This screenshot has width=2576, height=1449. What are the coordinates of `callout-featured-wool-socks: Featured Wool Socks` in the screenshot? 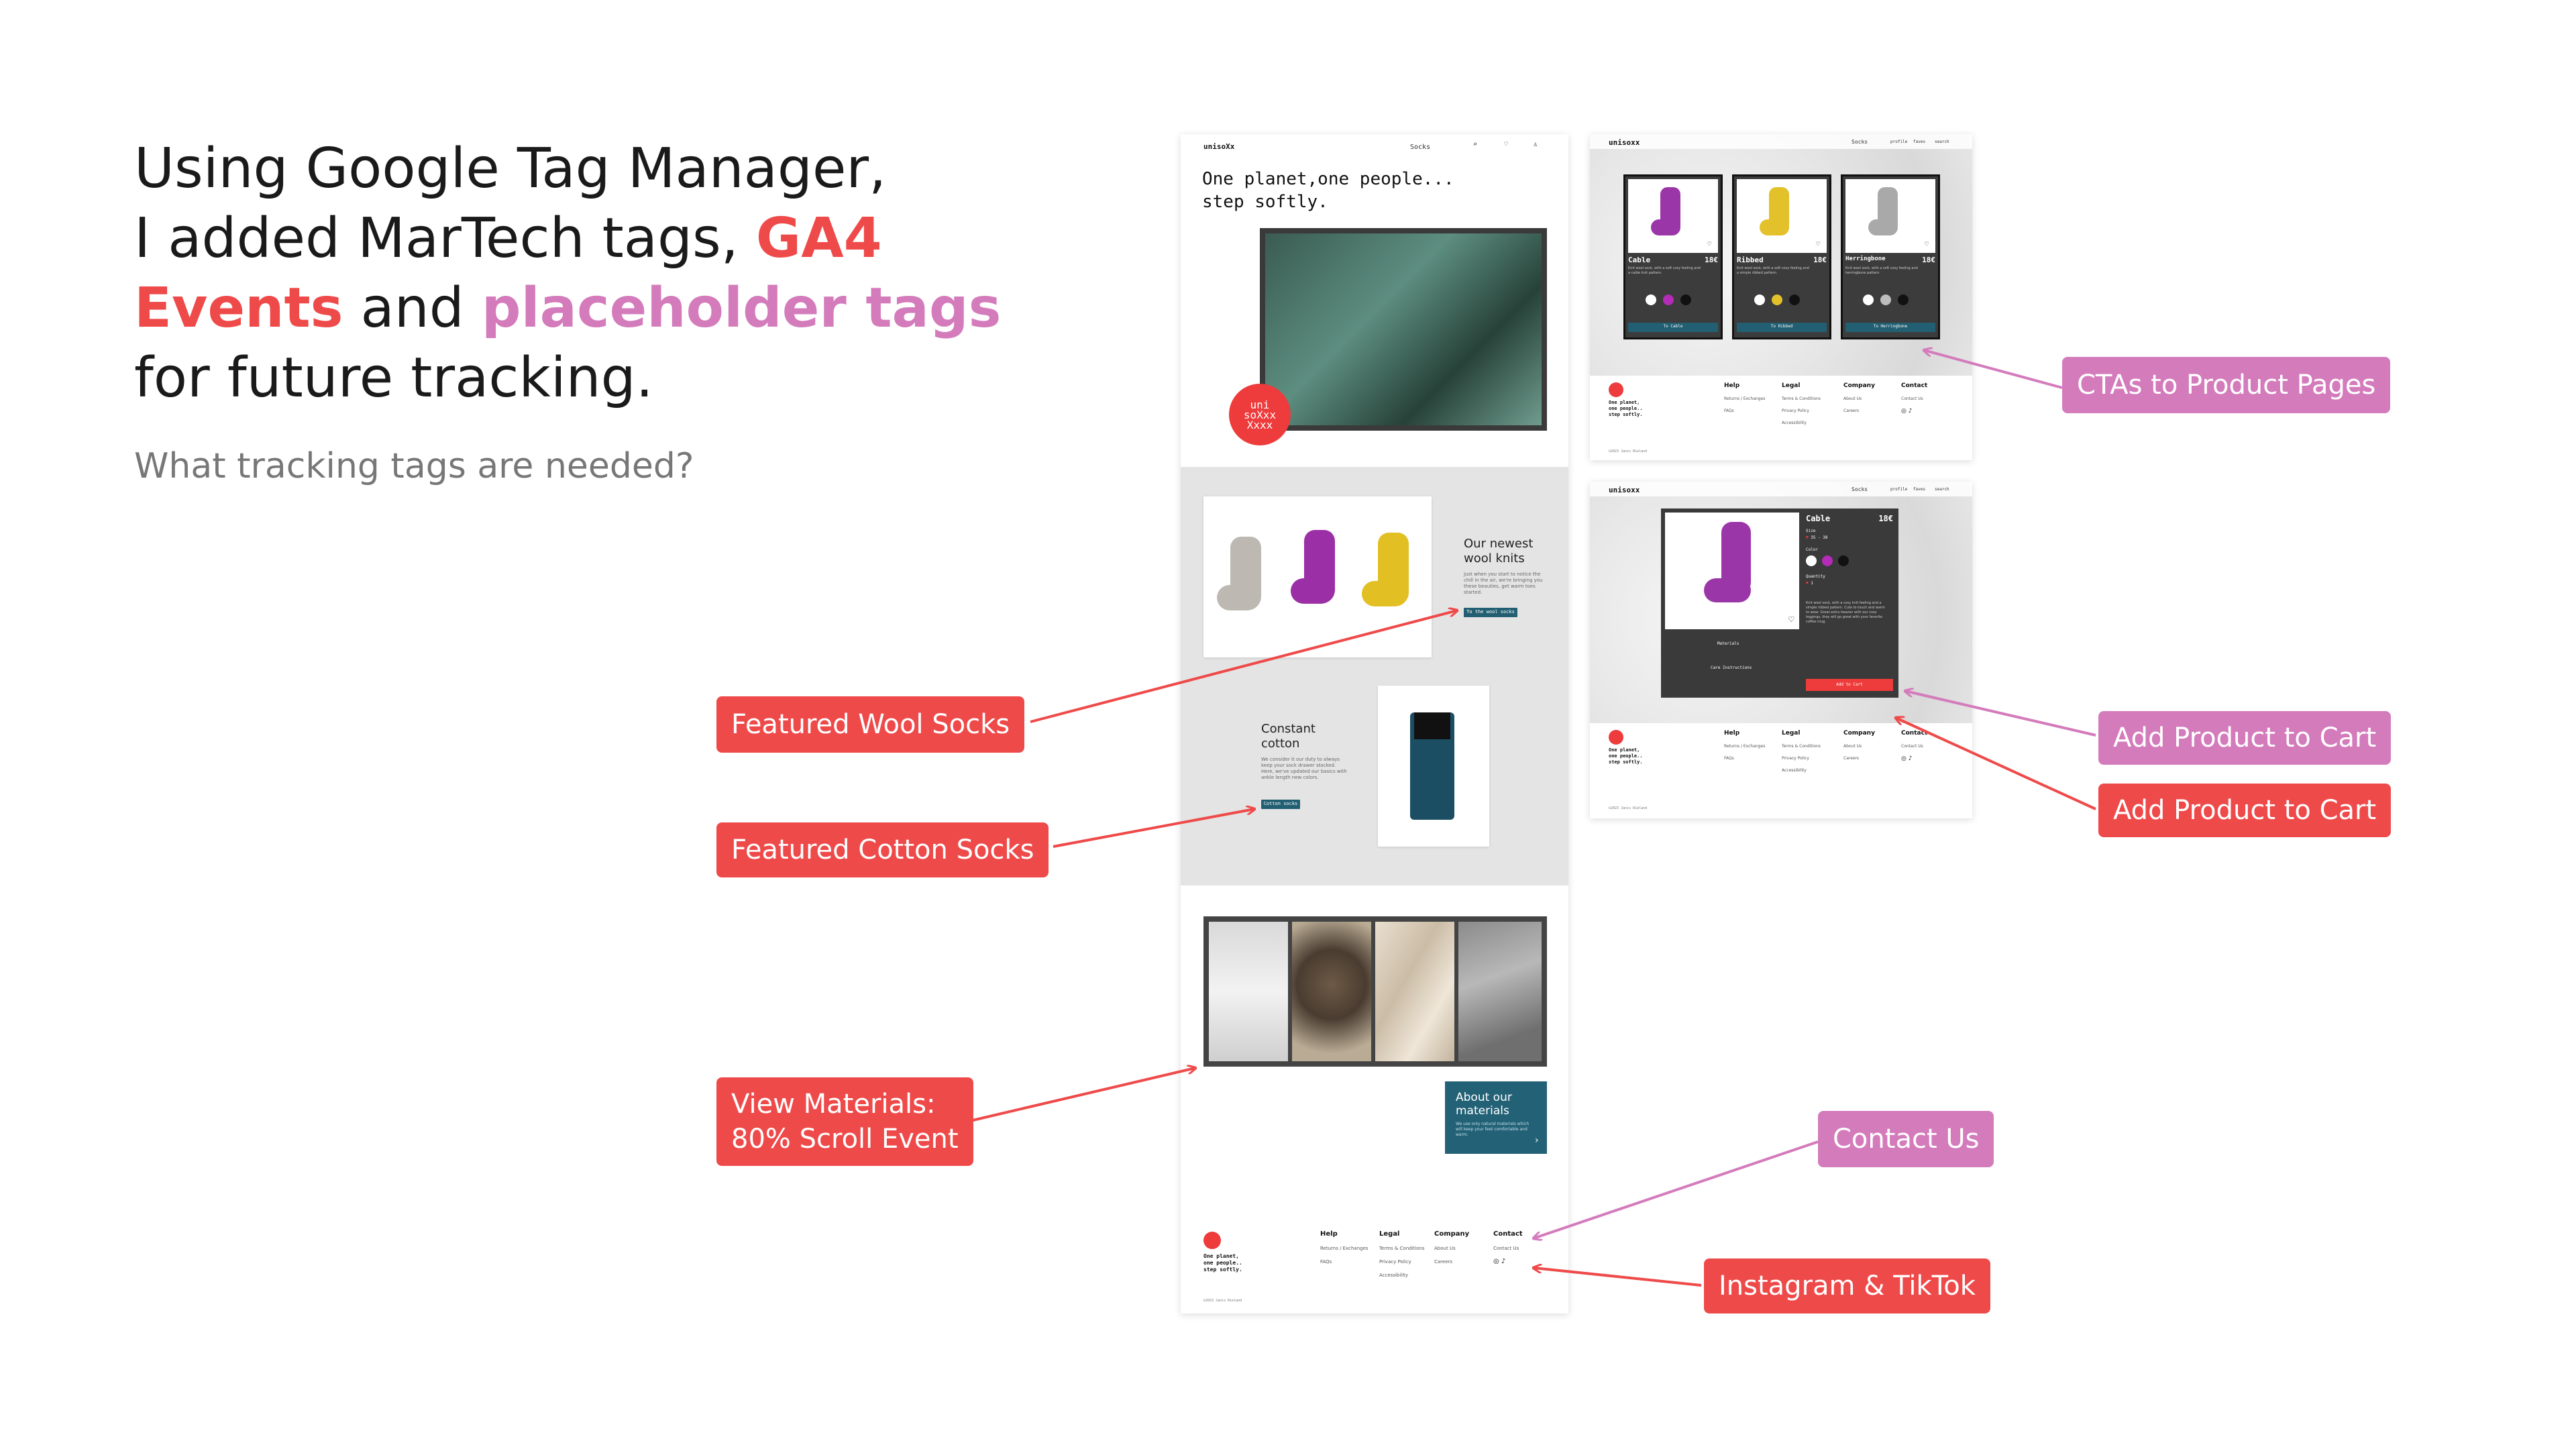 It's located at (870, 724).